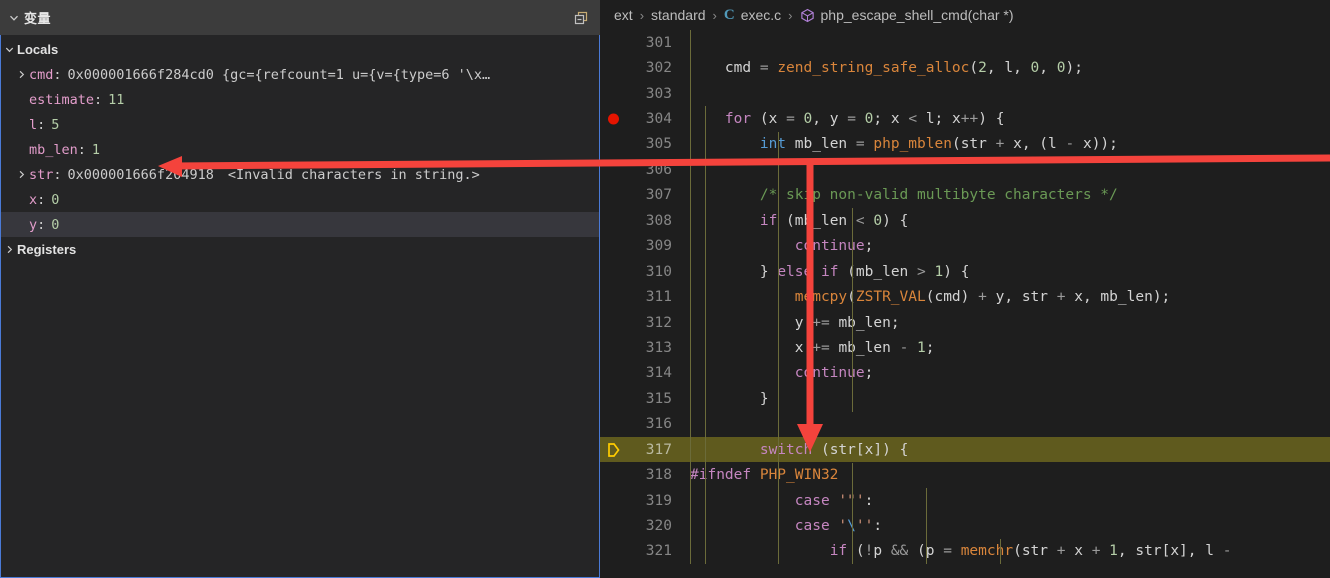 This screenshot has height=578, width=1330. I want to click on variable-row-estimate: estimate : 11, so click(300, 99).